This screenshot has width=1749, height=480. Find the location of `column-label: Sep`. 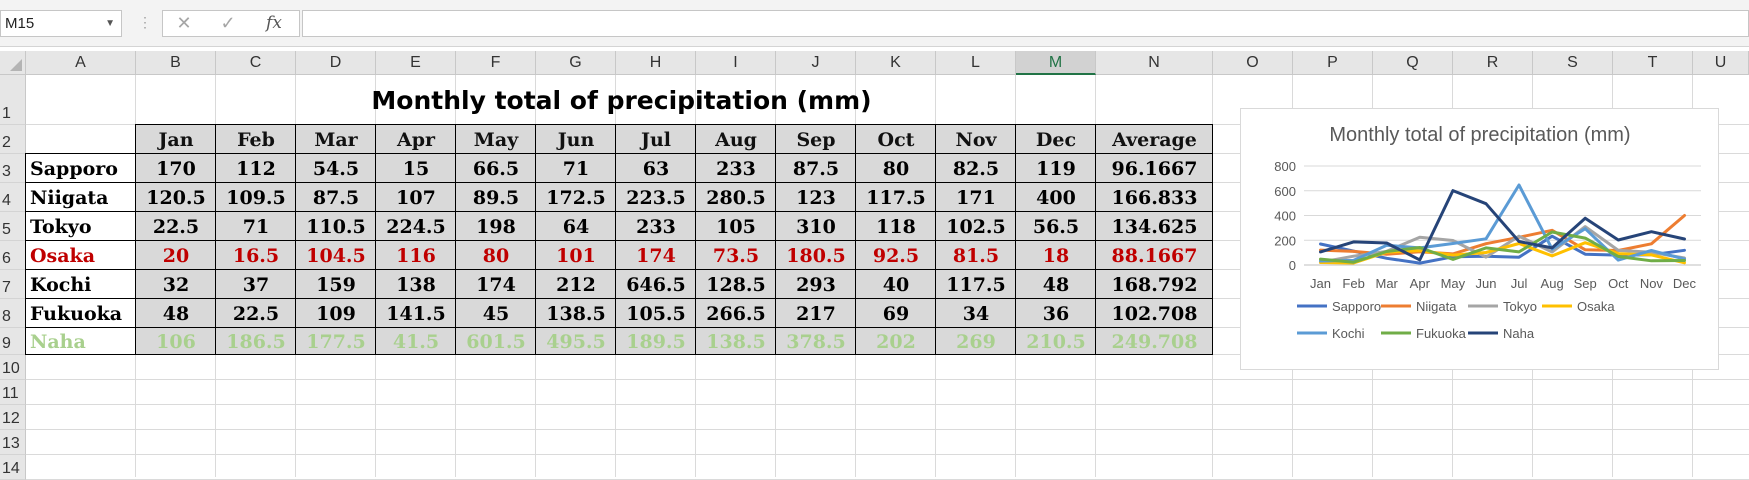

column-label: Sep is located at coordinates (816, 139).